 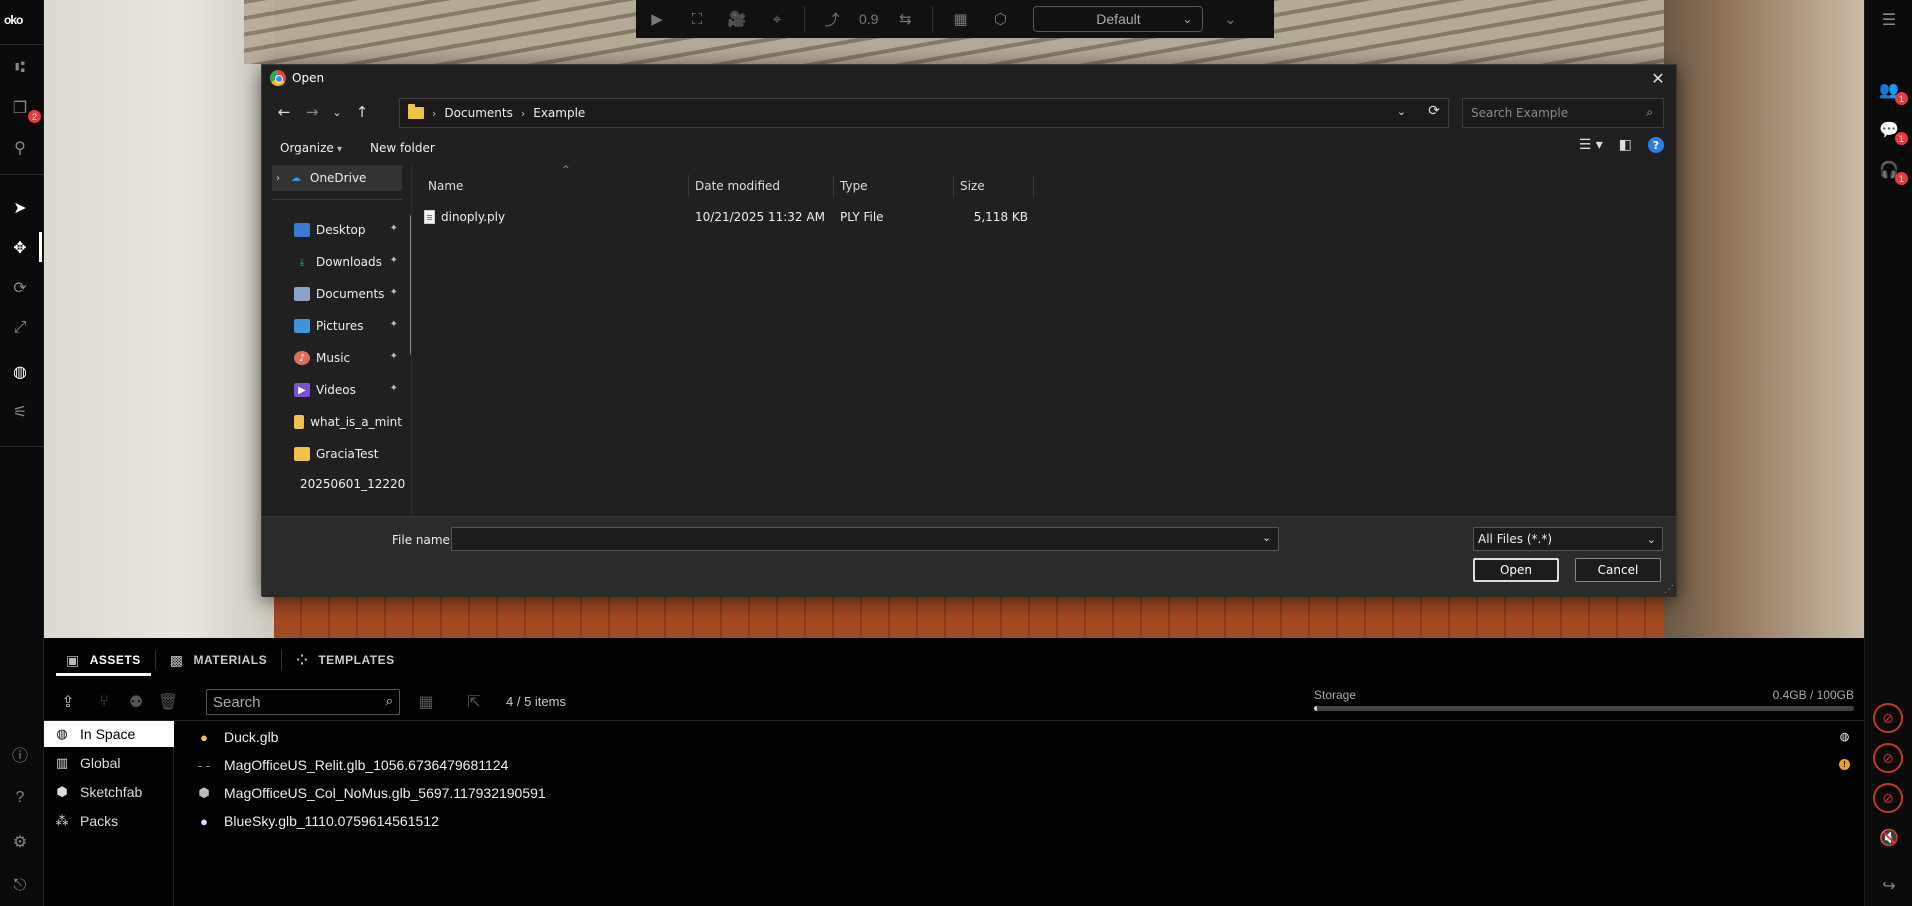 I want to click on box-icon: ⬡, so click(x=1000, y=19).